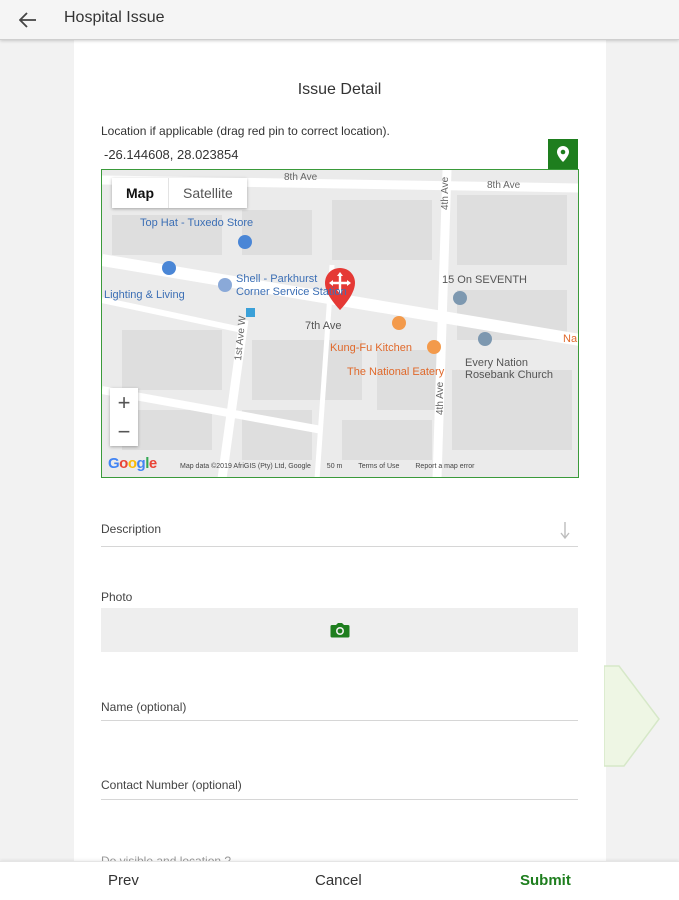 This screenshot has width=679, height=900. I want to click on resize-handle-icon, so click(565, 531).